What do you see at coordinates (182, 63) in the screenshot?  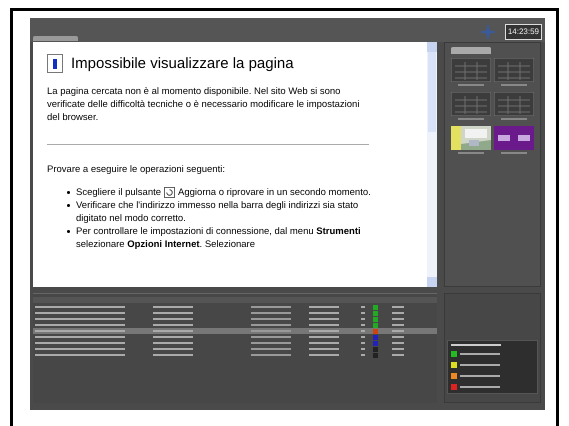 I see `page-title: Impossibile visualizzare la pagina` at bounding box center [182, 63].